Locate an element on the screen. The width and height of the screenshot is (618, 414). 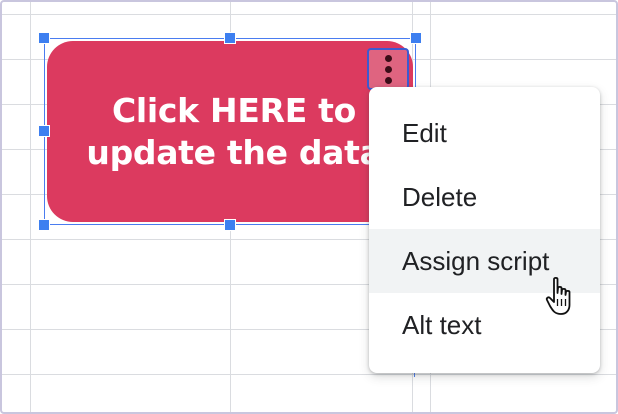
menu-item-label: Edit is located at coordinates (424, 132).